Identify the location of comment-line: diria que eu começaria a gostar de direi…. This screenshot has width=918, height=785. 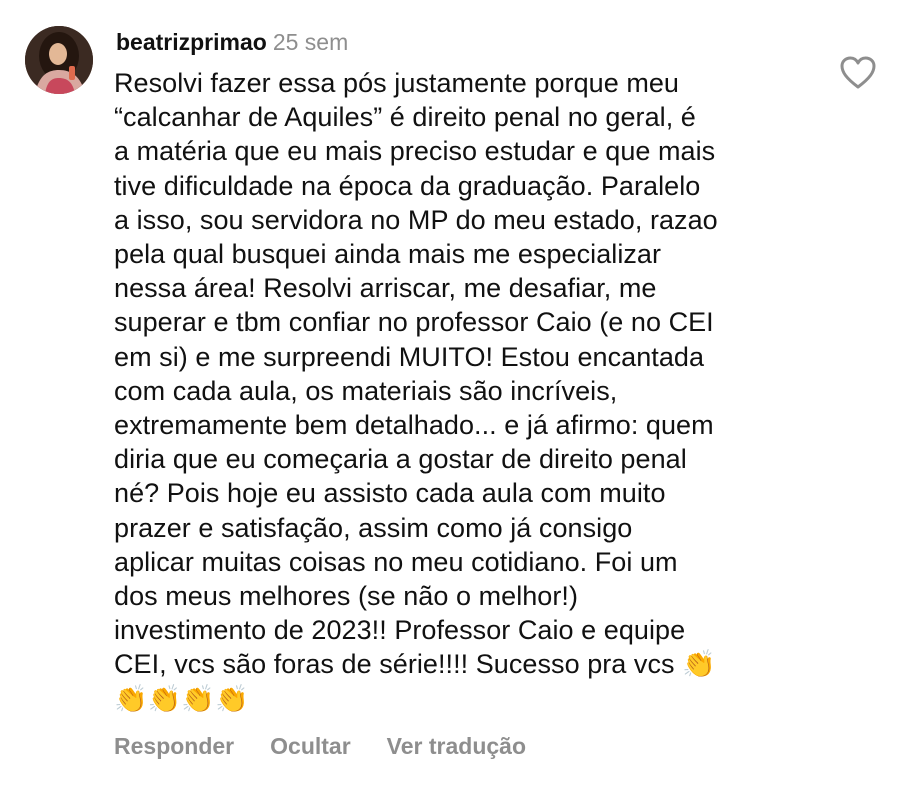
(400, 459).